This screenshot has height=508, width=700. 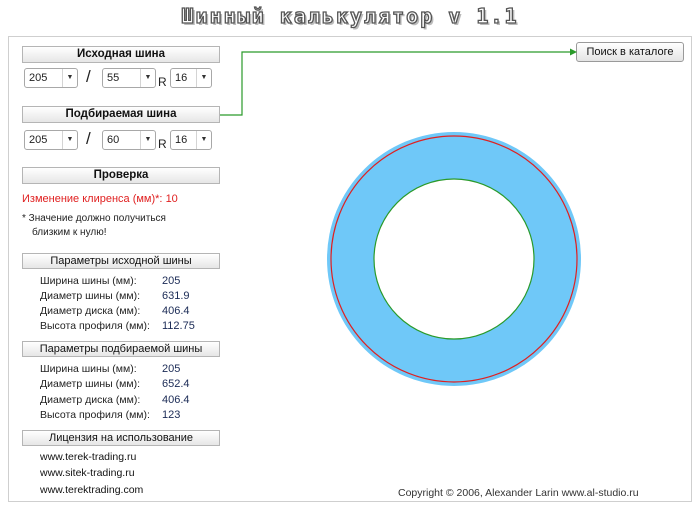 I want to click on arrow-head-icon, so click(x=573, y=52).